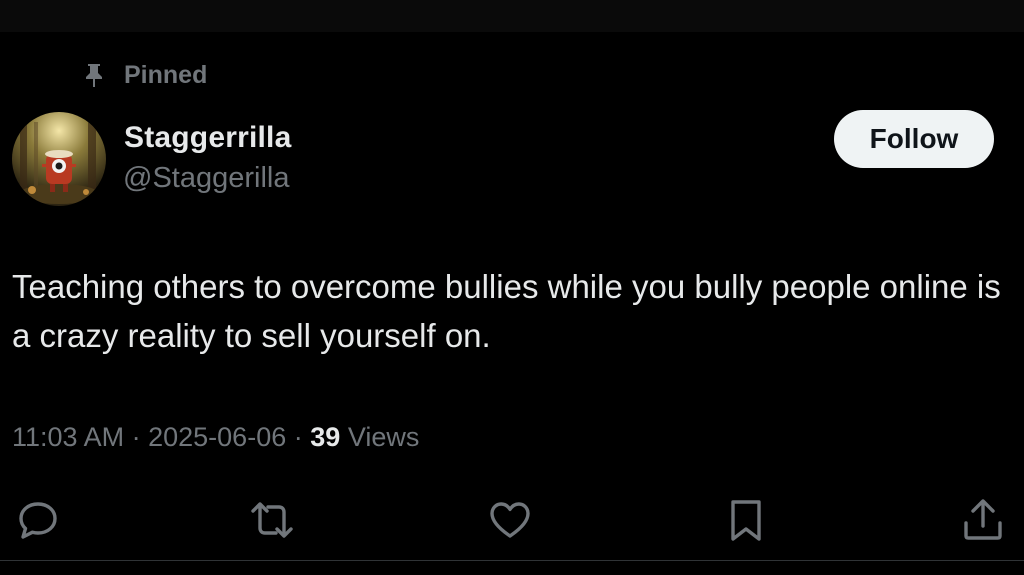  Describe the element at coordinates (914, 139) in the screenshot. I see `follow-button: Follow` at that location.